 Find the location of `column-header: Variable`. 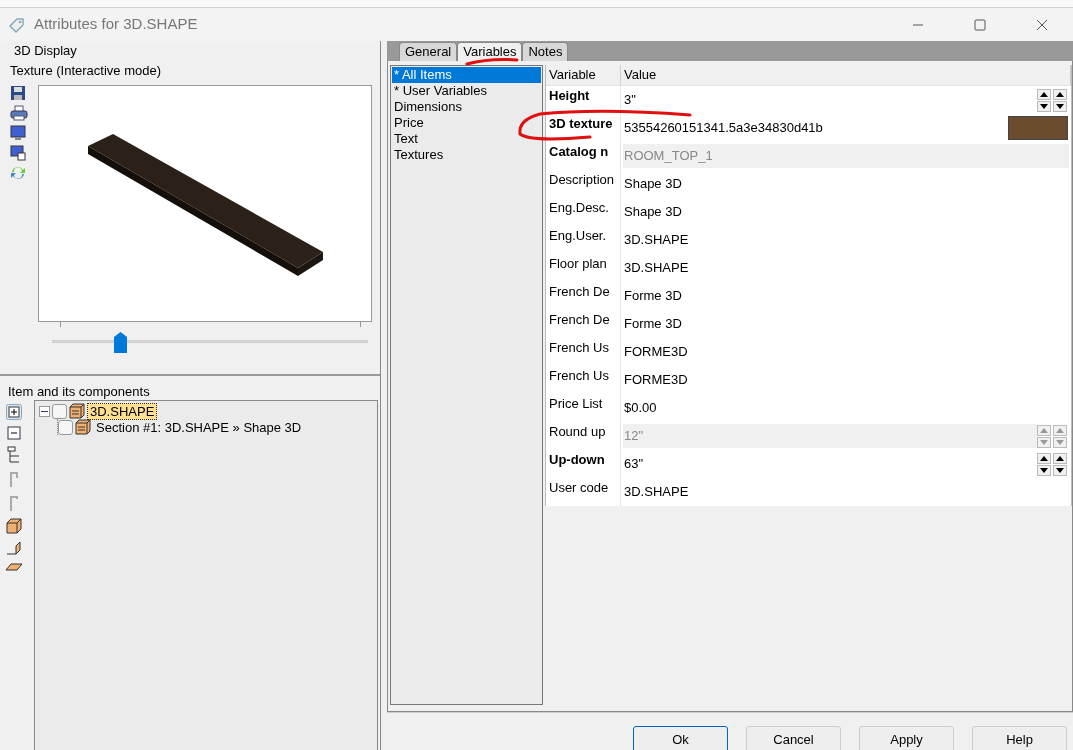

column-header: Variable is located at coordinates (583, 75).